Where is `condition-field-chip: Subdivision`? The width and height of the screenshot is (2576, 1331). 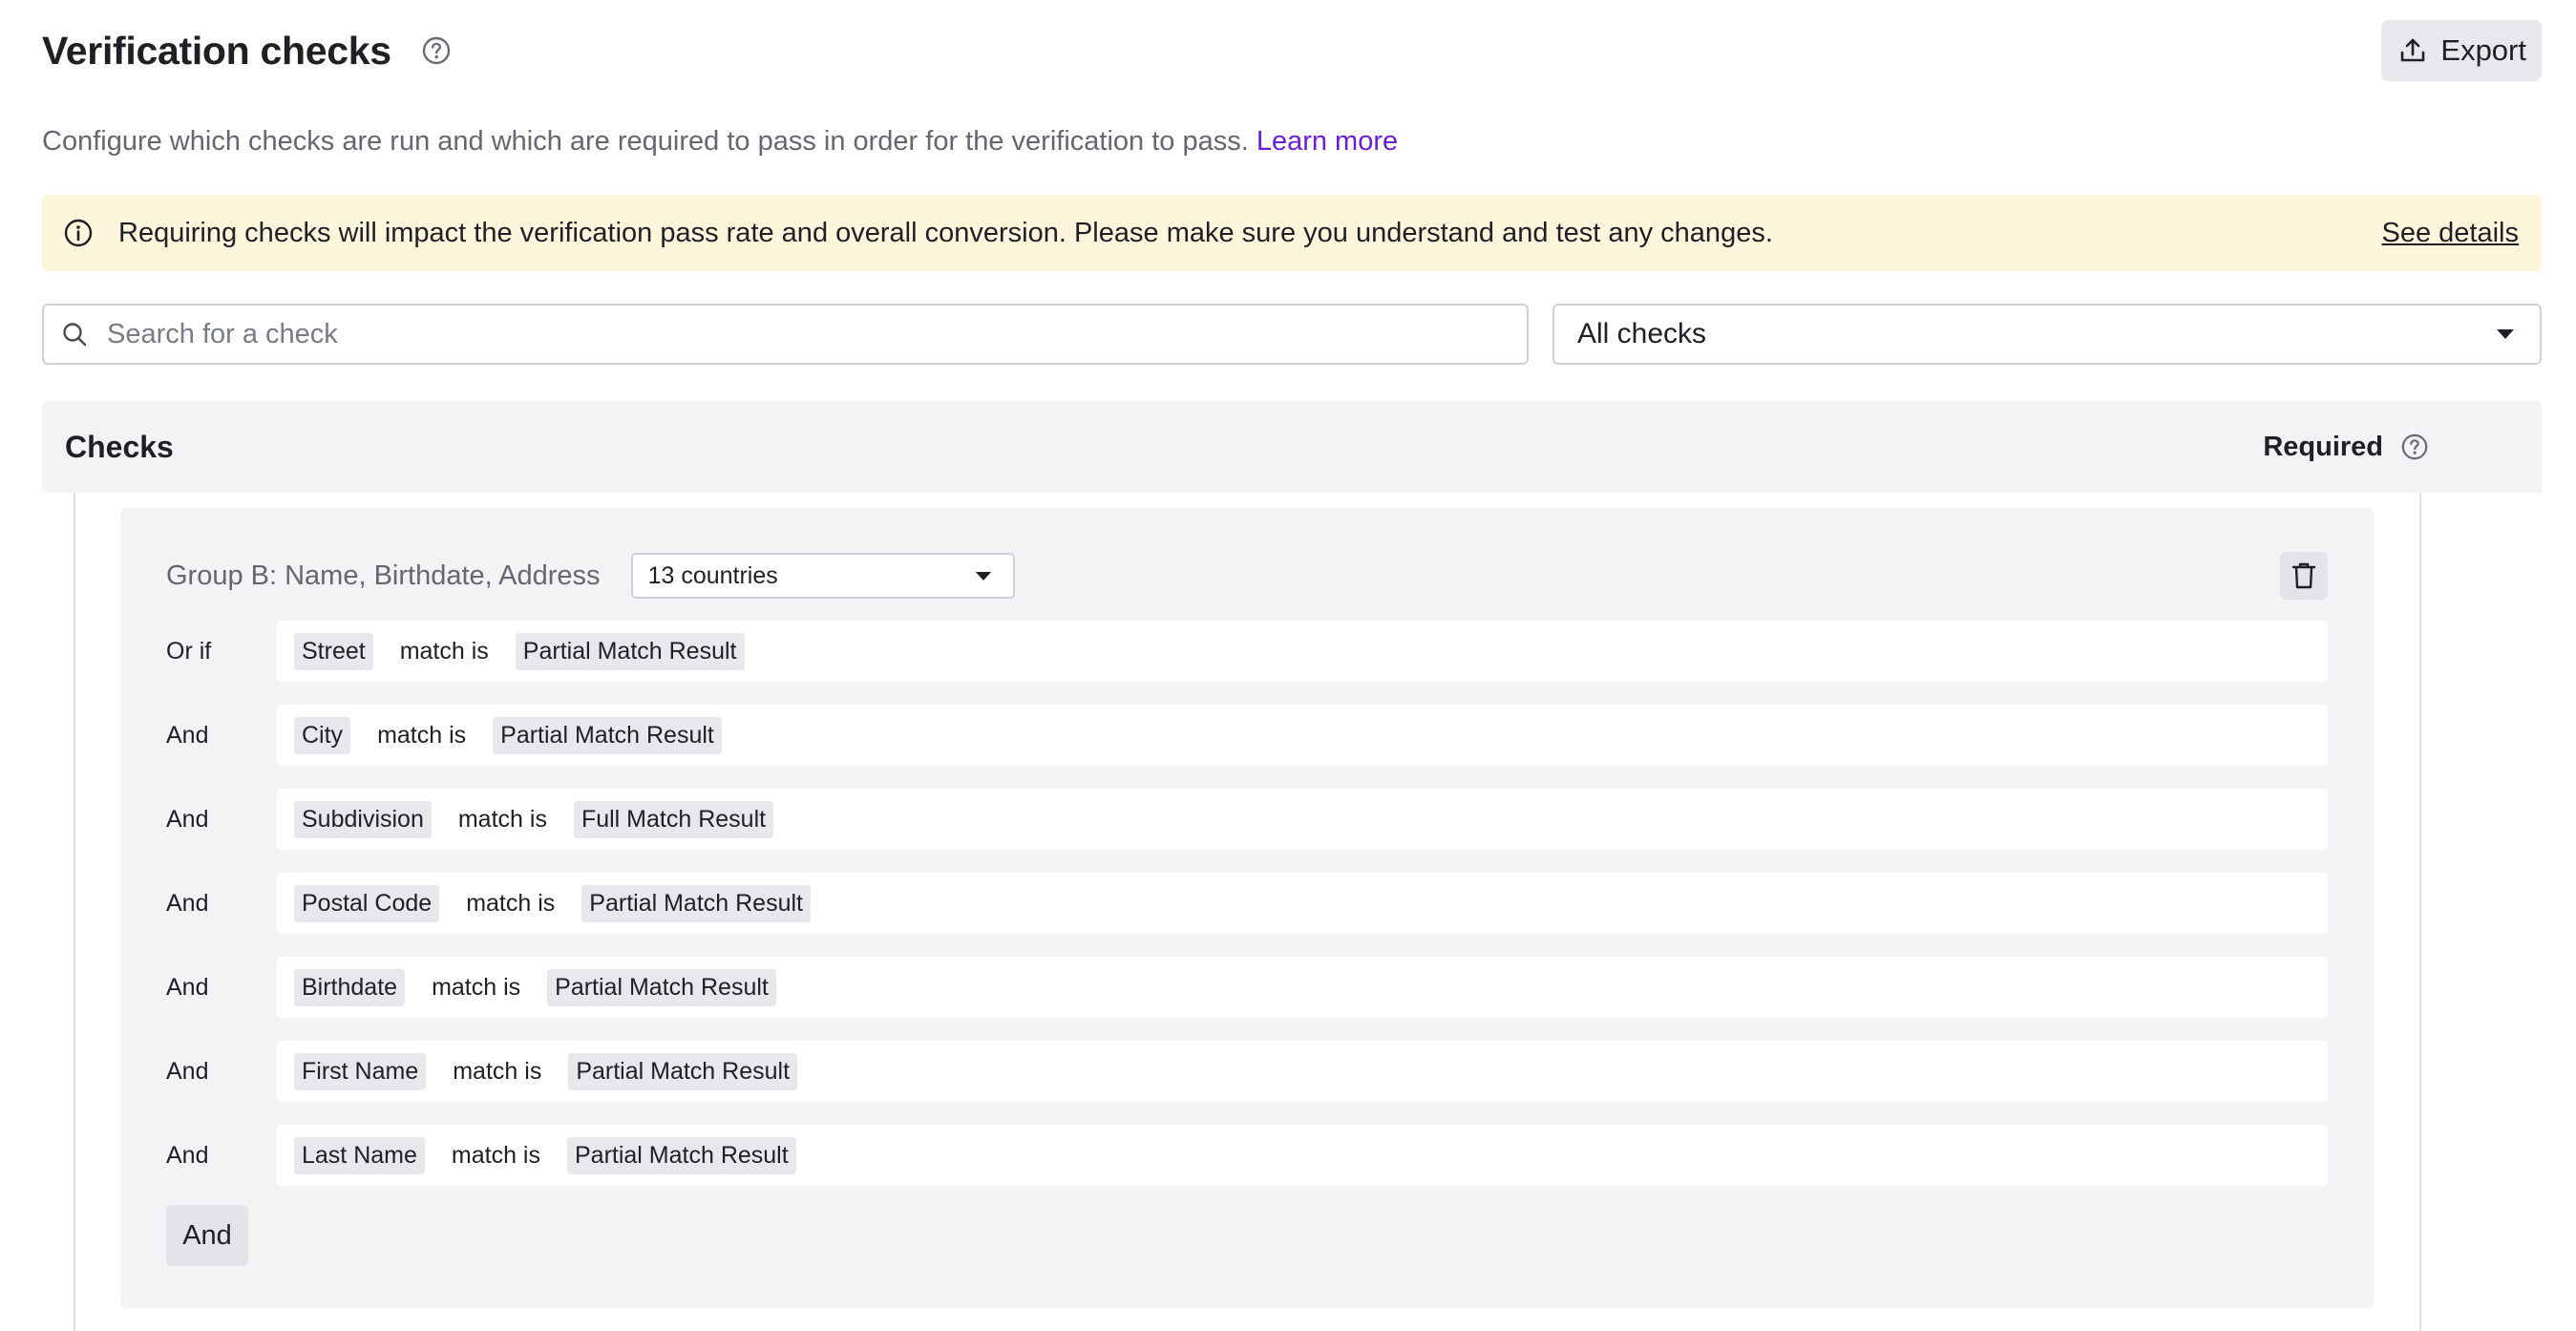
condition-field-chip: Subdivision is located at coordinates (363, 819).